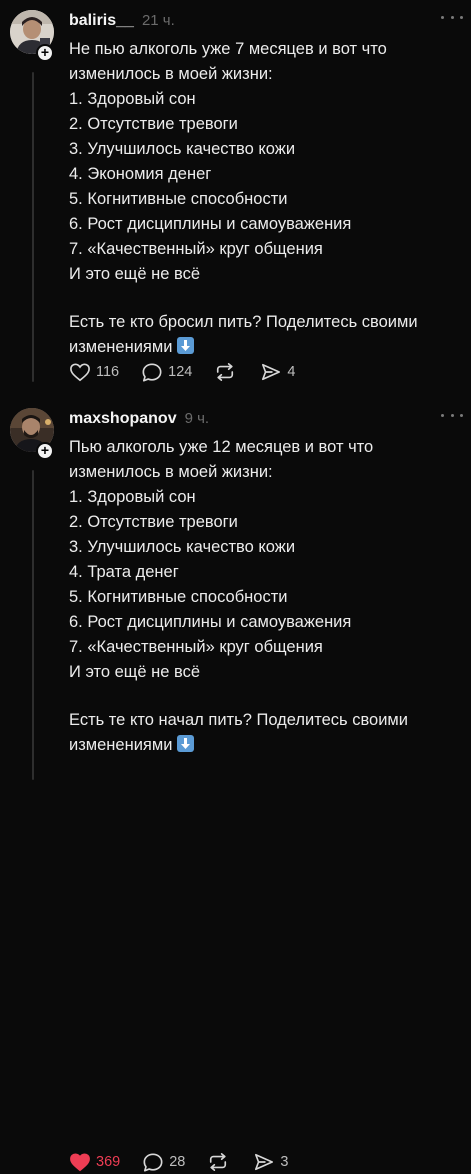 This screenshot has height=1174, width=471. Describe the element at coordinates (123, 419) in the screenshot. I see `username: maxshopanov` at that location.